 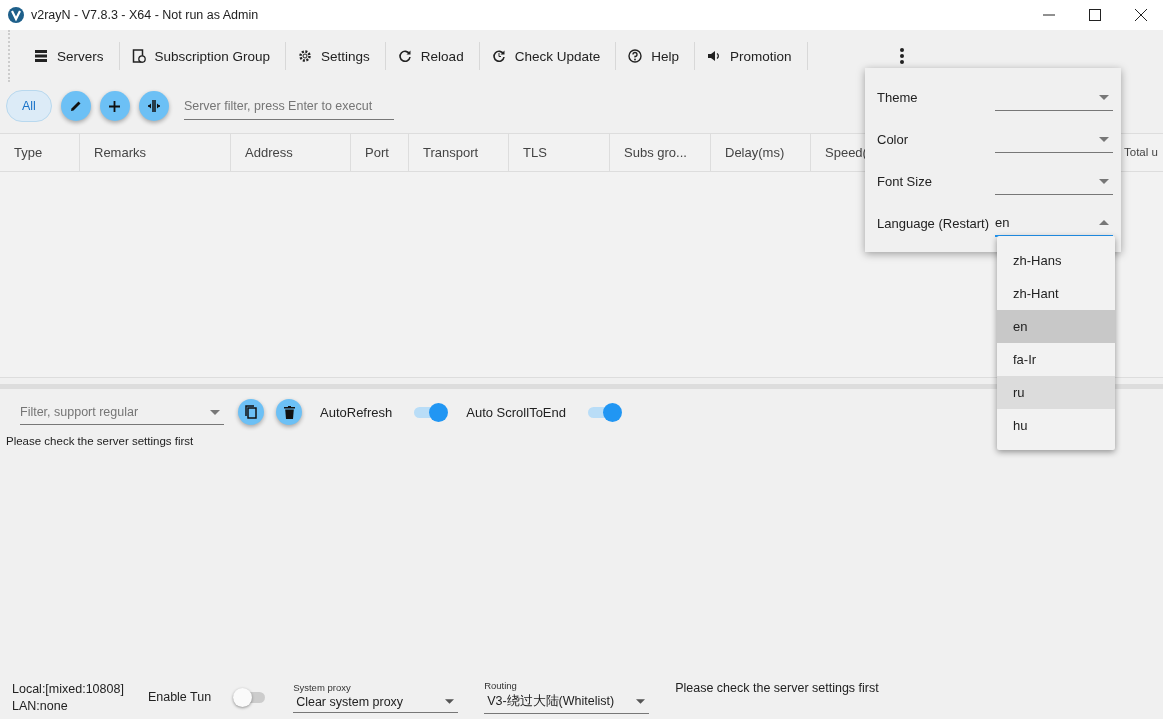 What do you see at coordinates (655, 56) in the screenshot?
I see `toolbar-button: Help` at bounding box center [655, 56].